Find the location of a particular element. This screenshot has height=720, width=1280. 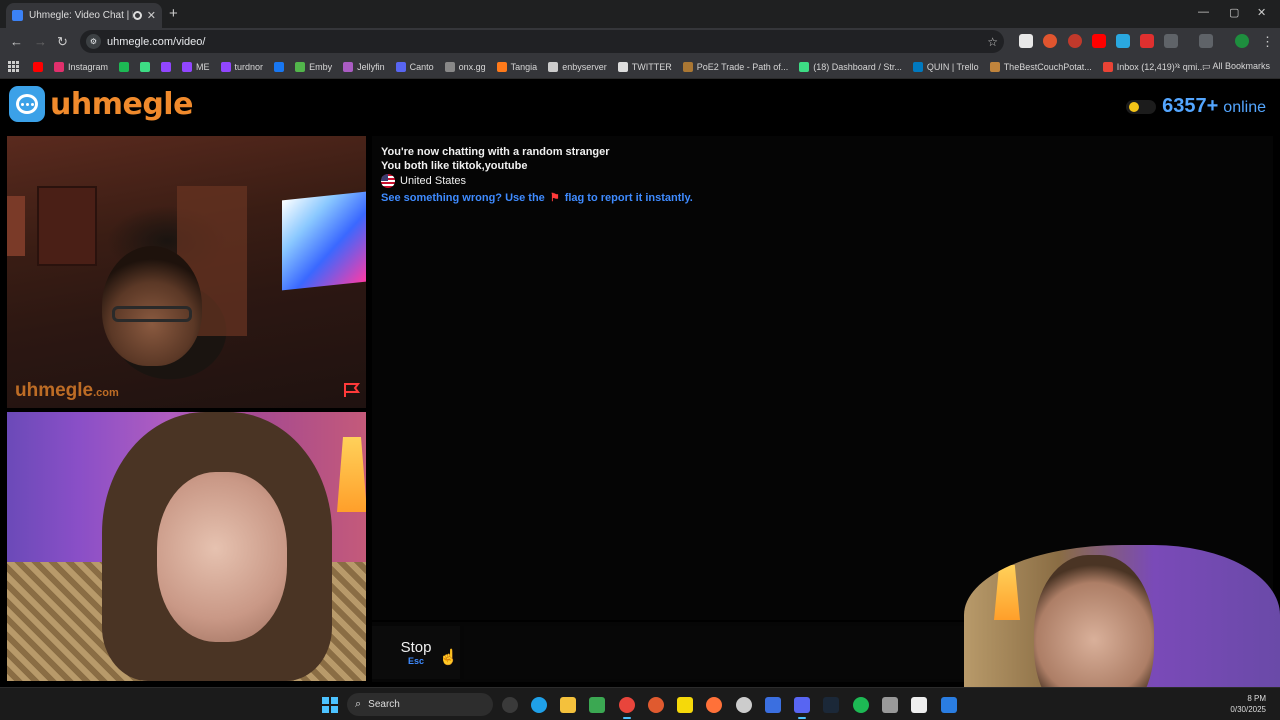

edge-icon is located at coordinates (539, 705).